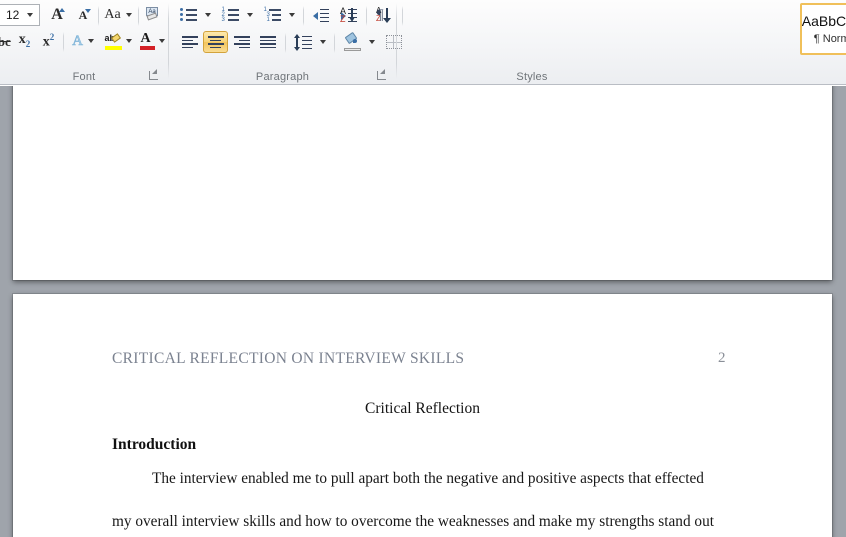  I want to click on align-right-icon, so click(241, 42).